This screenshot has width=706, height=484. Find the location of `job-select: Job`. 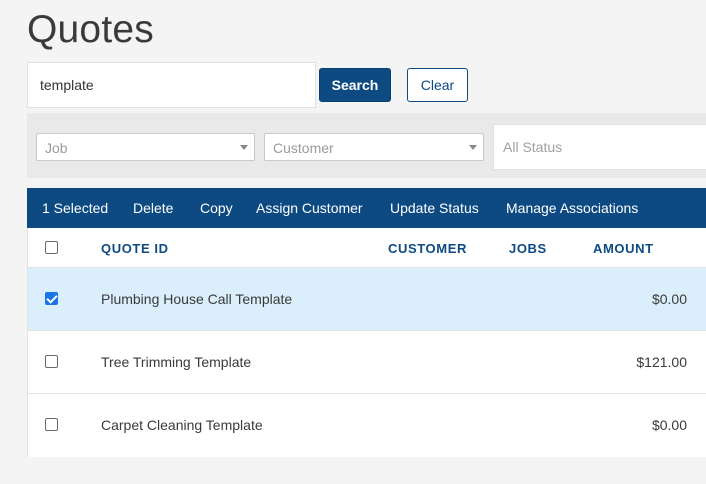

job-select: Job is located at coordinates (145, 147).